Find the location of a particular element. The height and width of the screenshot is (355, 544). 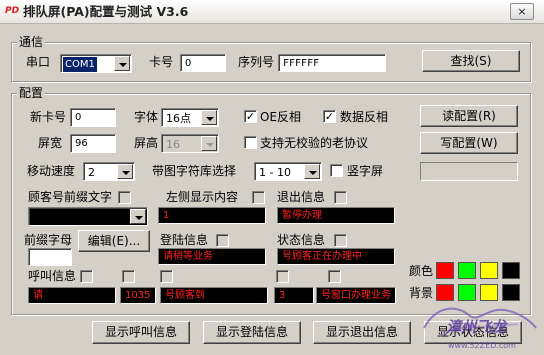

call-field-2-checkbox is located at coordinates (128, 276).